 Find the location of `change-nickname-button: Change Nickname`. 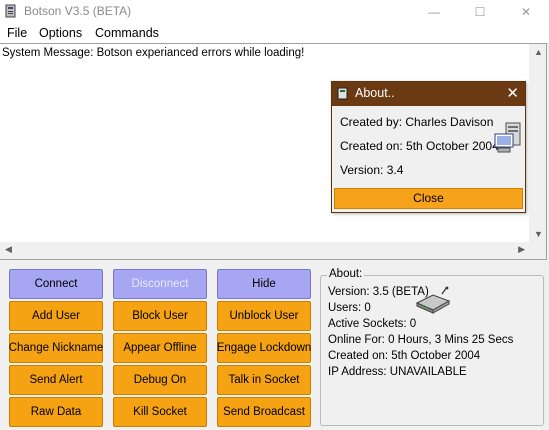

change-nickname-button: Change Nickname is located at coordinates (56, 348).